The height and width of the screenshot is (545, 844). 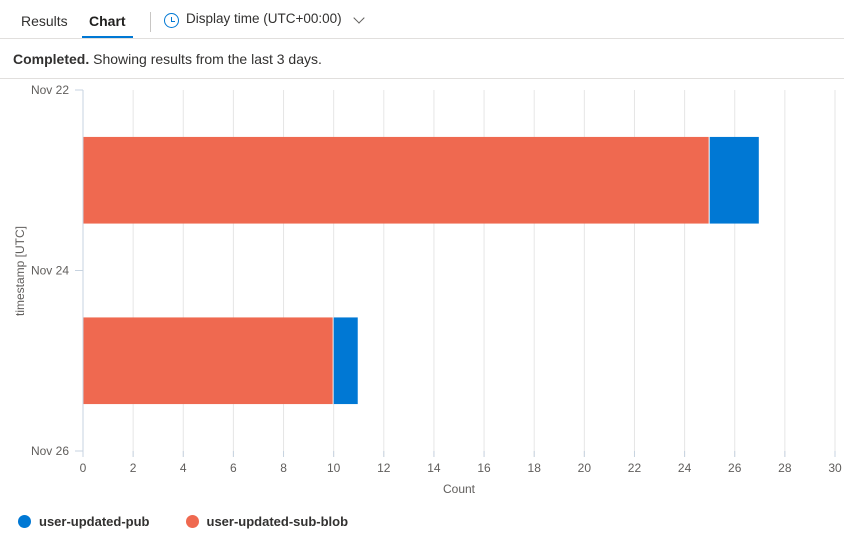 What do you see at coordinates (50, 271) in the screenshot?
I see `y-tick-label: Nov 24` at bounding box center [50, 271].